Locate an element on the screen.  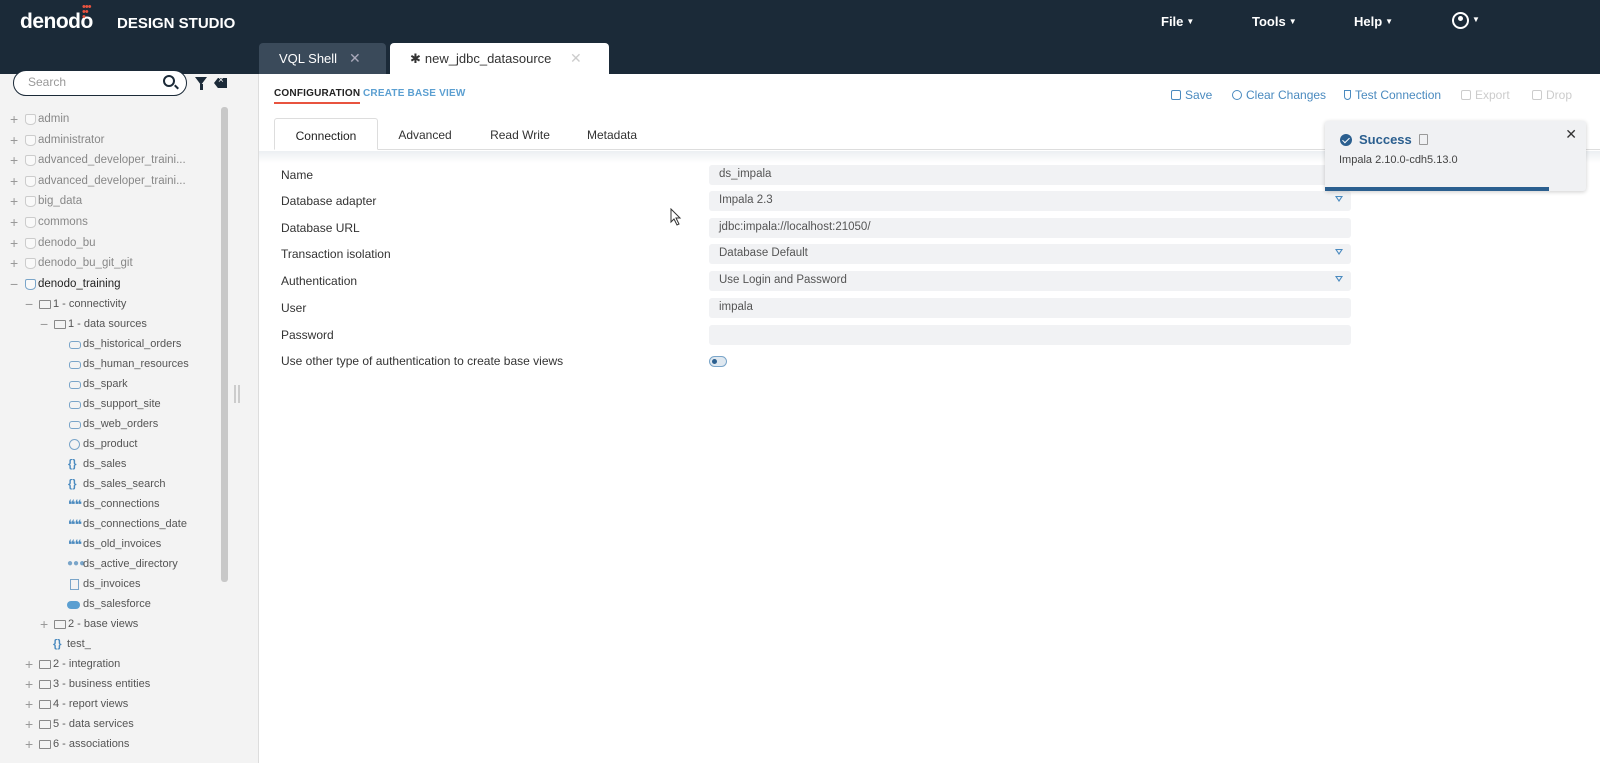
form-row-password: Password is located at coordinates (816, 335).